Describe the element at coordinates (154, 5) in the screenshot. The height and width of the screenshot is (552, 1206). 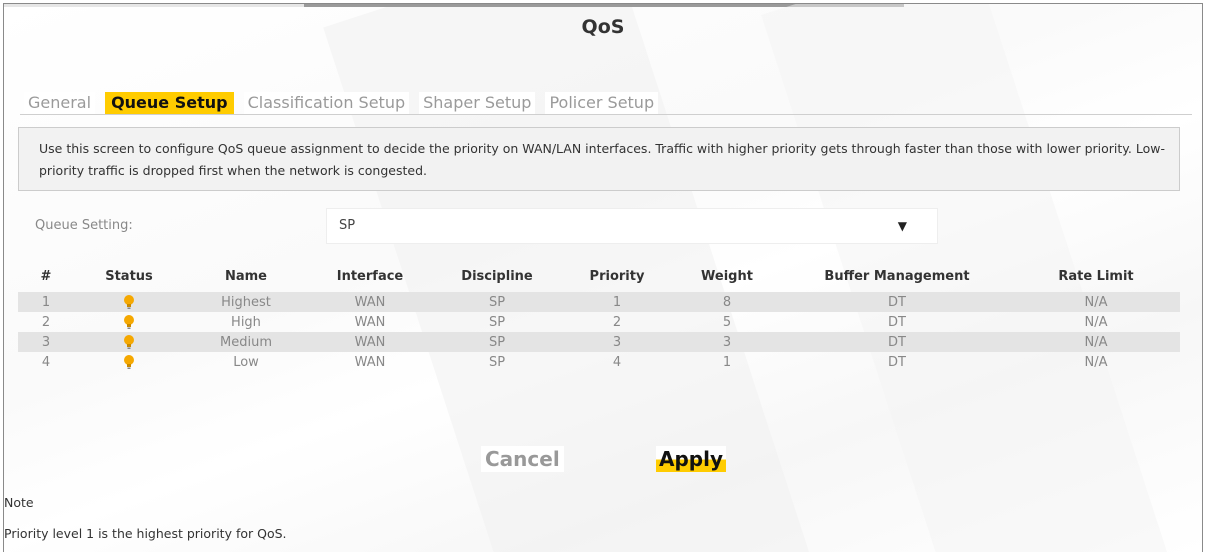
I see `top-border-light` at that location.